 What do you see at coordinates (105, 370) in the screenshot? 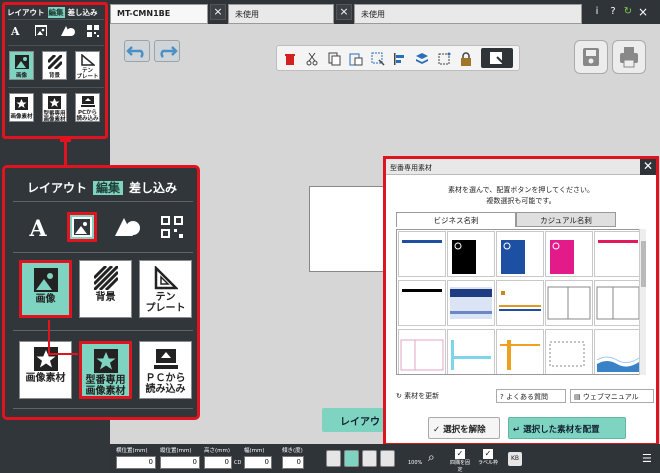
I see `zoom-model-image-material-button: 型番専用 画像素材` at bounding box center [105, 370].